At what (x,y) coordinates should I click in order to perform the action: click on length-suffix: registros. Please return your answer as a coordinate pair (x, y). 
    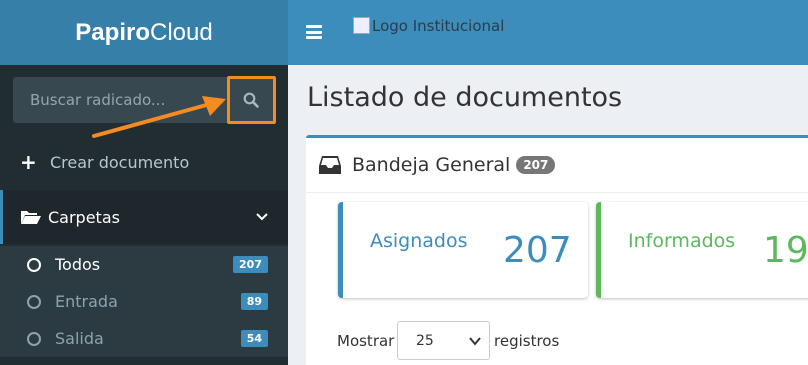
    Looking at the image, I should click on (527, 341).